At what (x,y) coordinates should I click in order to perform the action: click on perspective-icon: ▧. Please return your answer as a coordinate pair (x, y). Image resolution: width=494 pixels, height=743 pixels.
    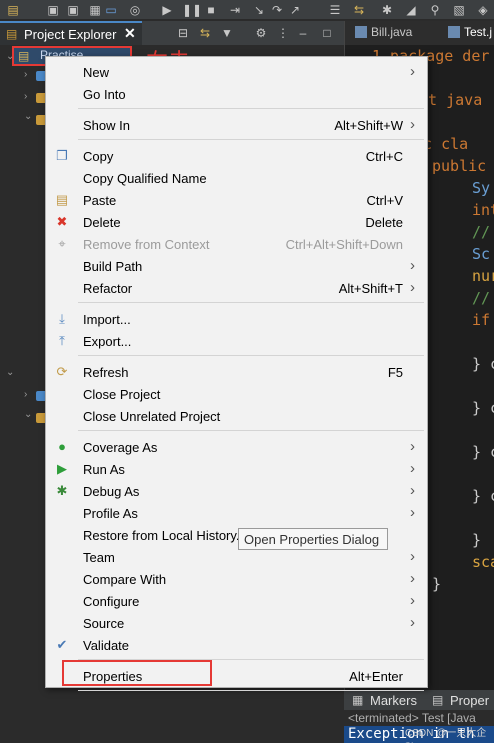
    Looking at the image, I should click on (459, 10).